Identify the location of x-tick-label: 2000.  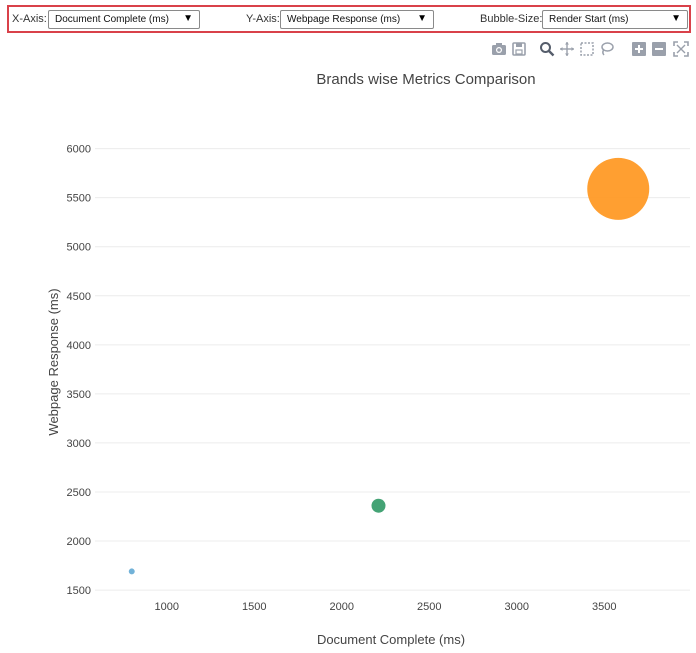
(342, 607).